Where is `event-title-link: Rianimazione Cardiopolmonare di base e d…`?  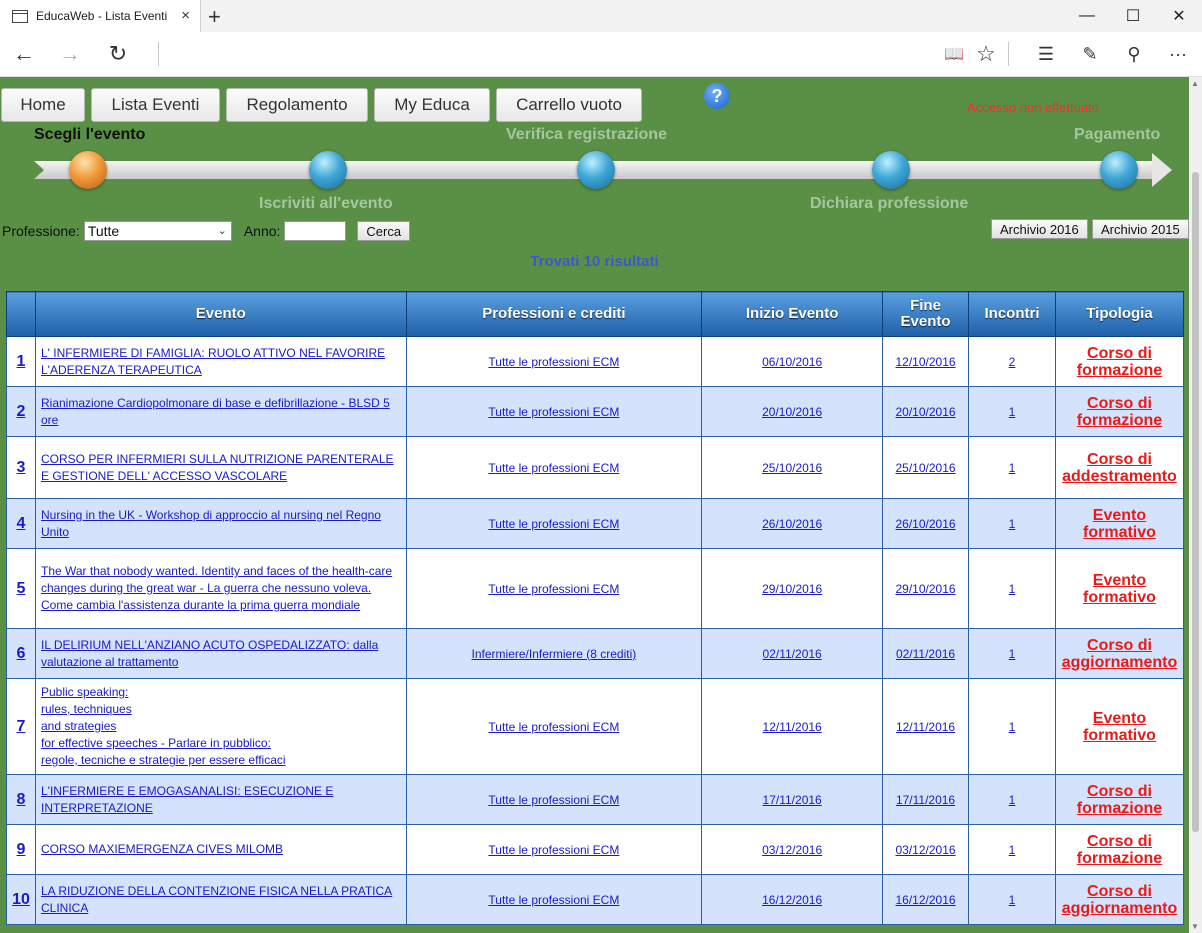
event-title-link: Rianimazione Cardiopolmonare di base e d… is located at coordinates (215, 411).